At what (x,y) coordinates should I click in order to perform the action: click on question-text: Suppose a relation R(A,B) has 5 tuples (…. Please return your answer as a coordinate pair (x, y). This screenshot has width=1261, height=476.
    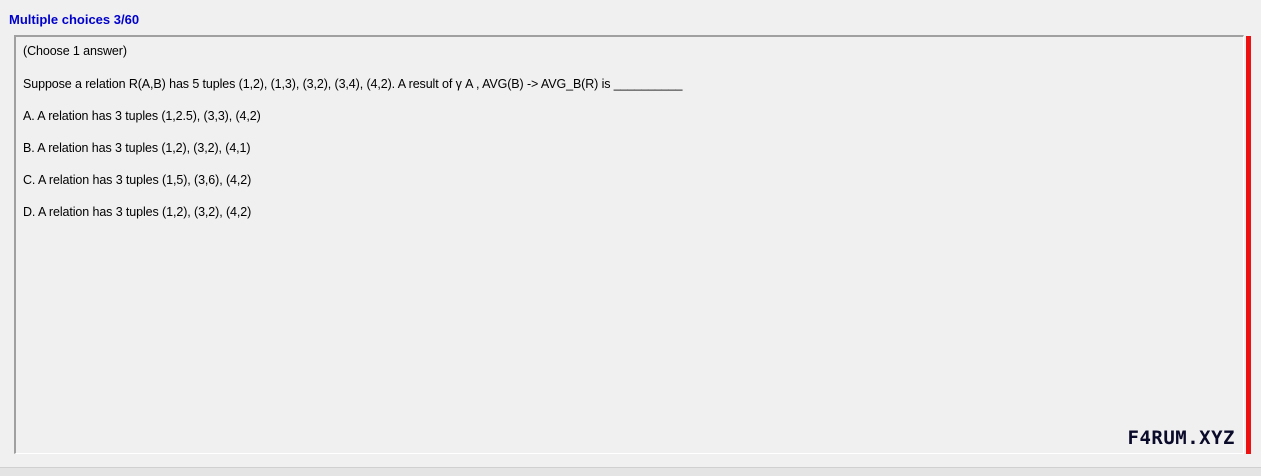
    Looking at the image, I should click on (353, 84).